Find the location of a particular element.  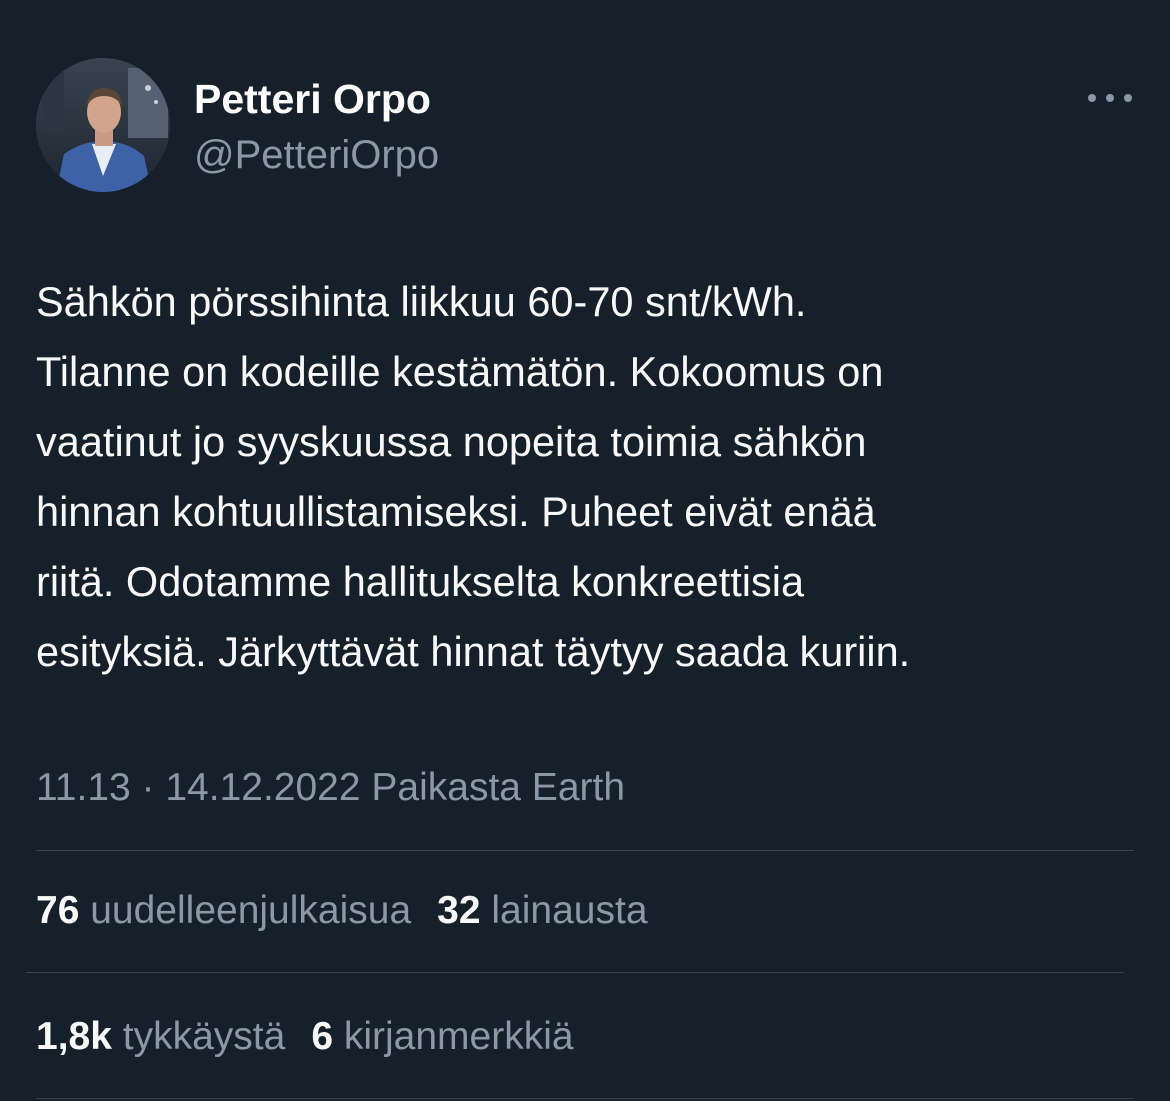

retweets-count: 76 is located at coordinates (58, 910).